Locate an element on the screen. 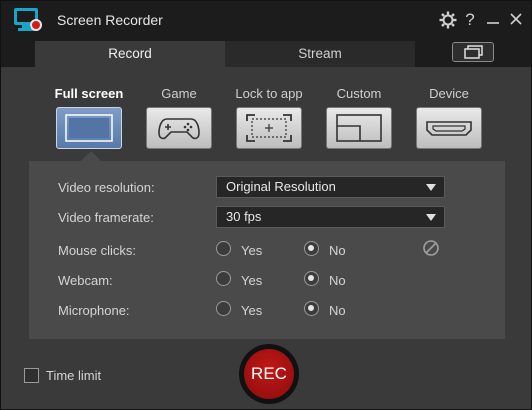  tab-bar: Record Stream is located at coordinates (266, 53).